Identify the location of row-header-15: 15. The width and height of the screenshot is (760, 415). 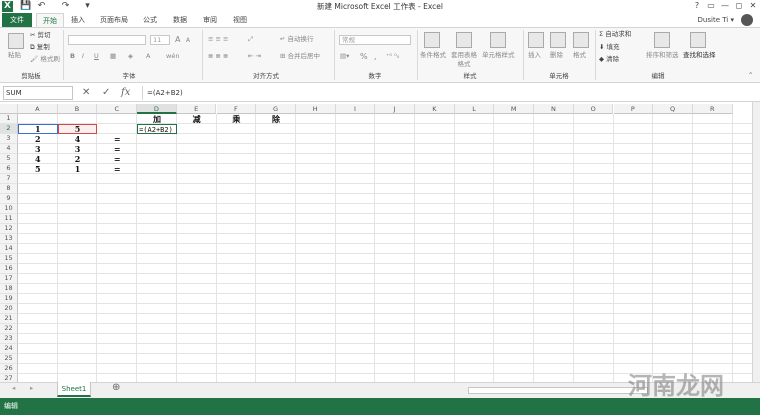
(9, 259).